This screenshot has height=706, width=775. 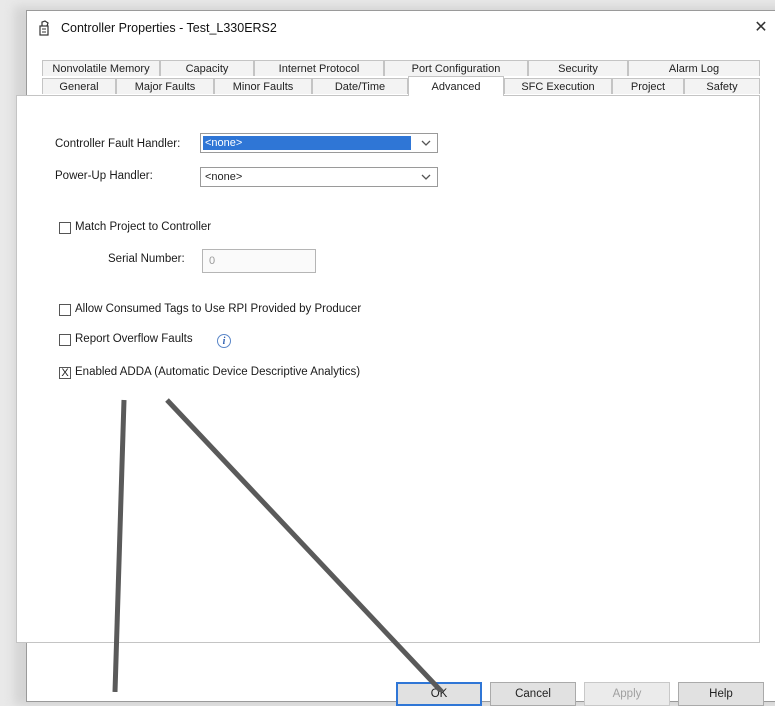 What do you see at coordinates (101, 68) in the screenshot?
I see `tab-nonvolatile-memory: Nonvolatile Memory` at bounding box center [101, 68].